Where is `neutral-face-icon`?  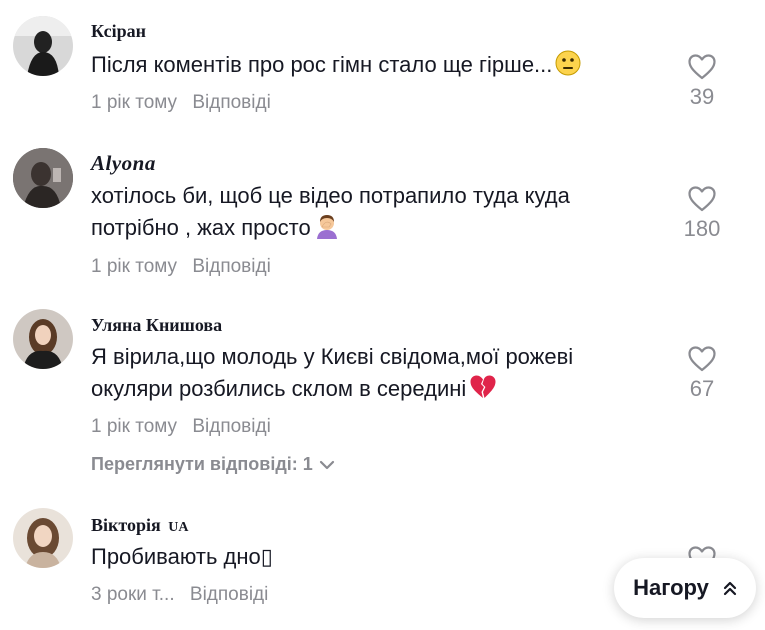
neutral-face-icon is located at coordinates (568, 67).